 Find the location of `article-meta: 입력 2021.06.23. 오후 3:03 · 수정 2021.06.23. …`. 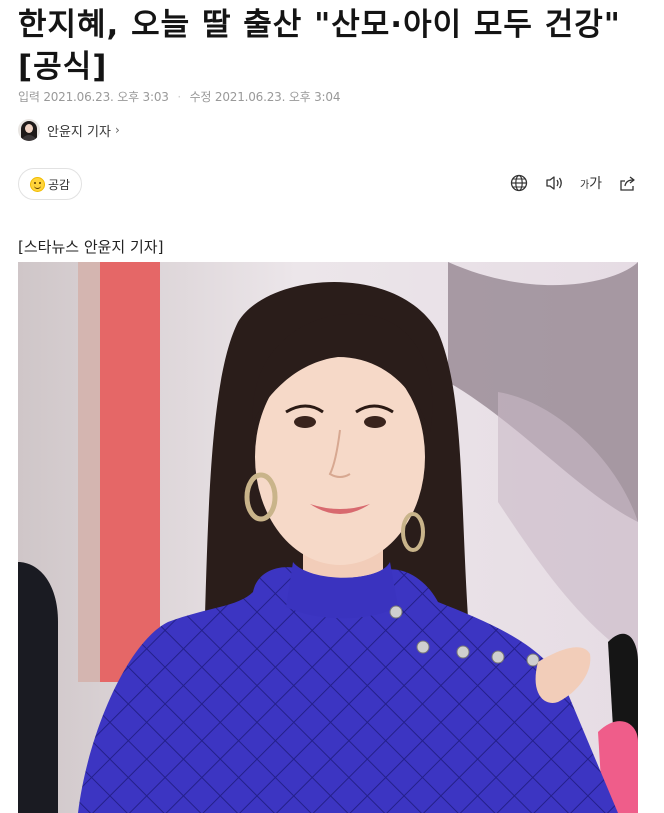

article-meta: 입력 2021.06.23. 오후 3:03 · 수정 2021.06.23. … is located at coordinates (179, 96).